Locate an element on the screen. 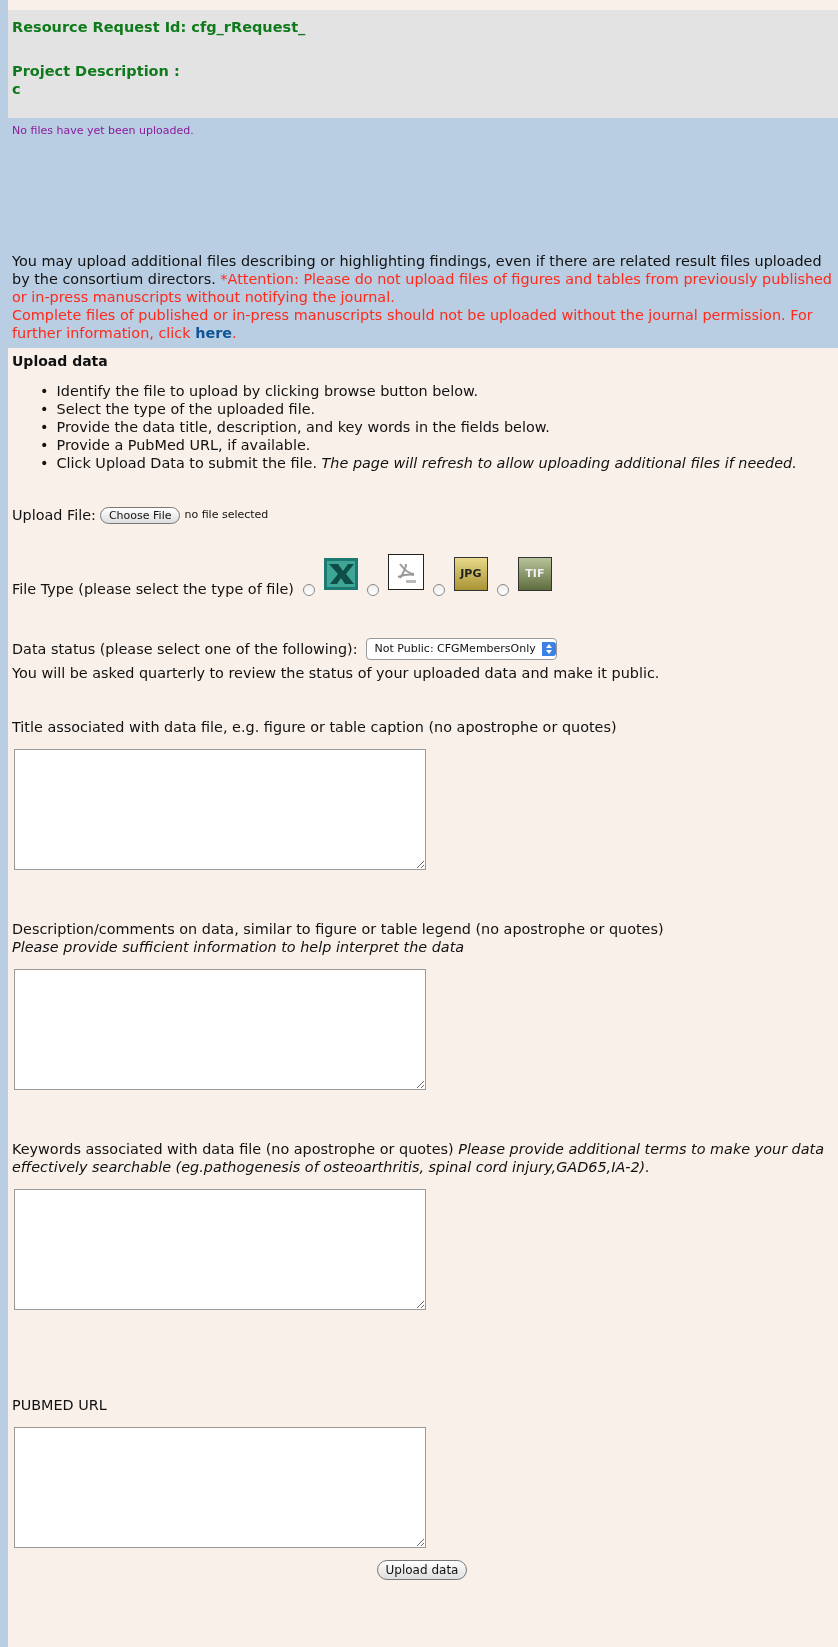 This screenshot has height=1647, width=838. file-type-label: File Type (please select the type of file) is located at coordinates (153, 589).